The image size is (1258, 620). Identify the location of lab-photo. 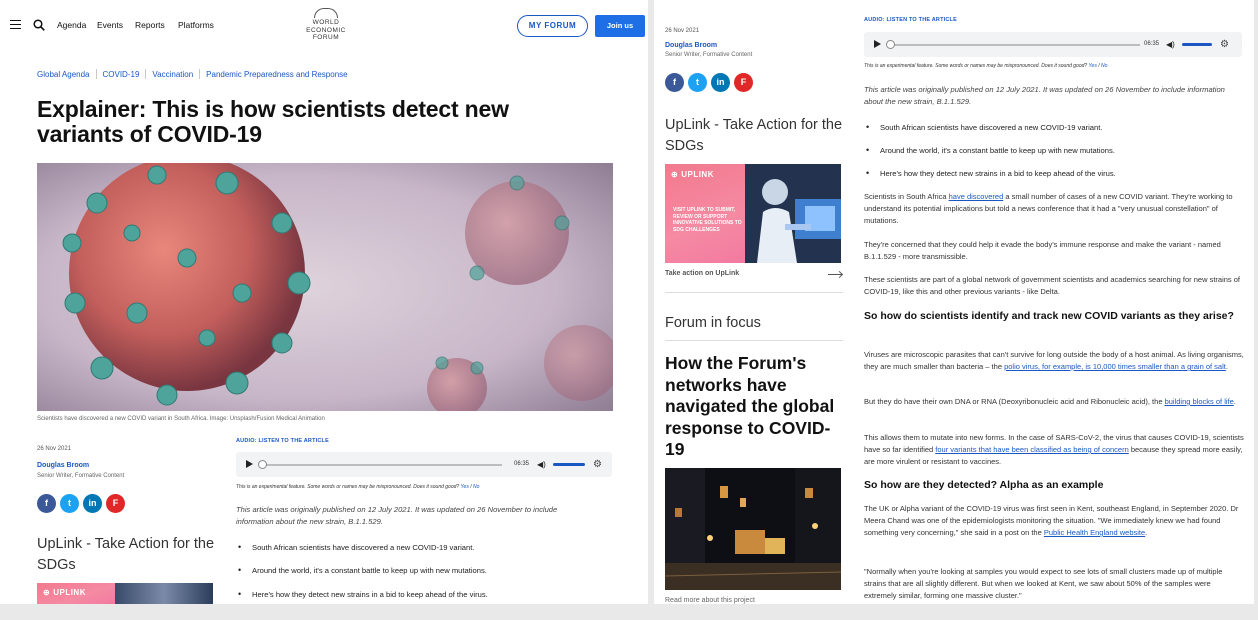
(793, 213).